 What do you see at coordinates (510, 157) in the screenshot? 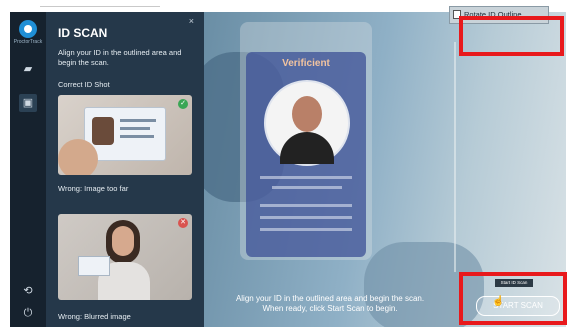
I see `background-door` at bounding box center [510, 157].